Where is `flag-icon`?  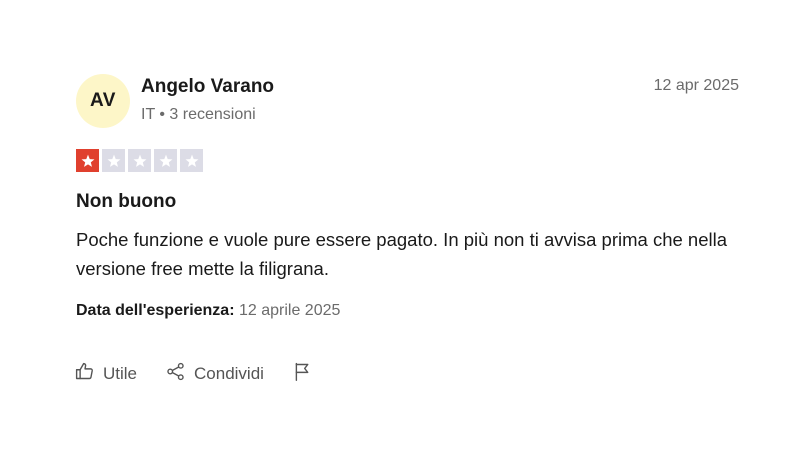
flag-icon is located at coordinates (302, 374).